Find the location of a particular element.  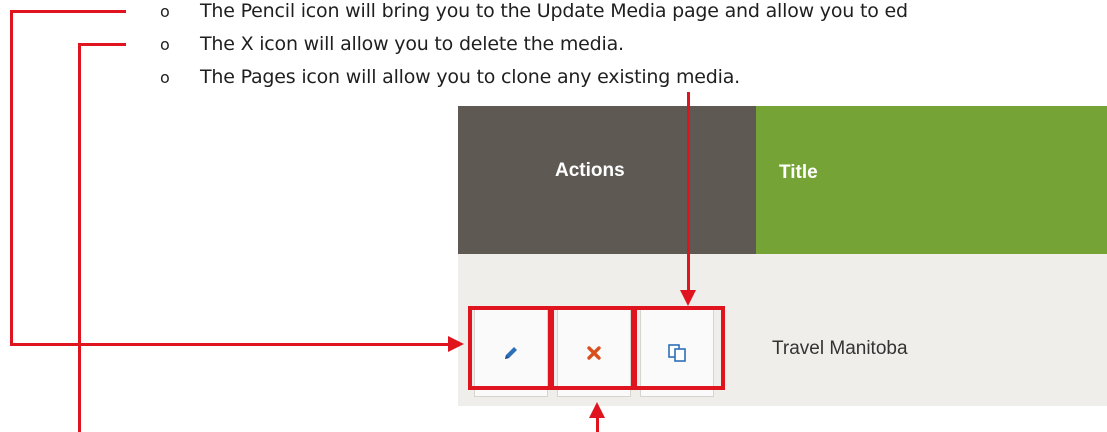

callout-arrow-pencil is located at coordinates (456, 344).